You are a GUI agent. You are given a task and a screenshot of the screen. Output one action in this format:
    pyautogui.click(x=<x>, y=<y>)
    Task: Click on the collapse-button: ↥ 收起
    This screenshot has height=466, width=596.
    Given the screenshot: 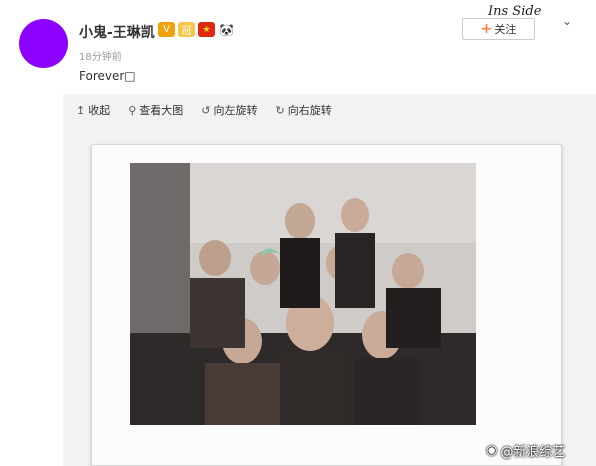 What is the action you would take?
    pyautogui.click(x=93, y=110)
    